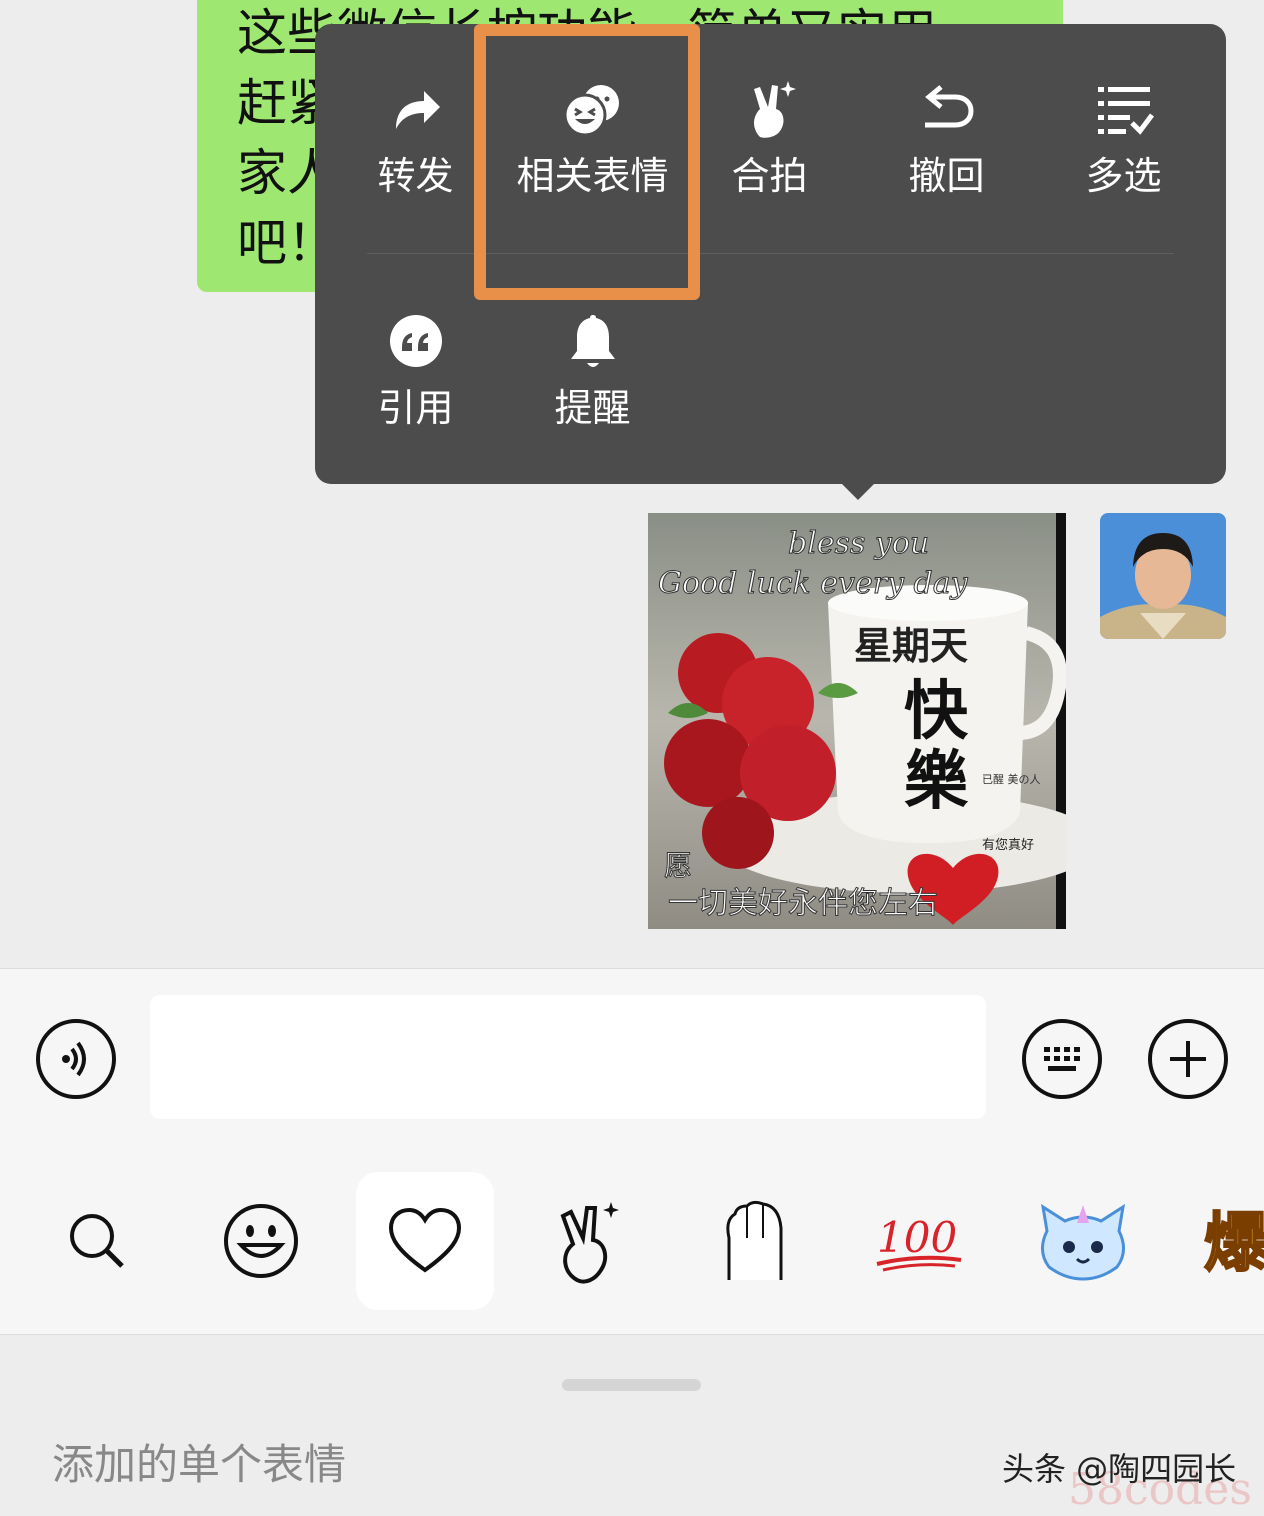 The image size is (1264, 1516). What do you see at coordinates (592, 408) in the screenshot?
I see `menu-remind-label: 提醒` at bounding box center [592, 408].